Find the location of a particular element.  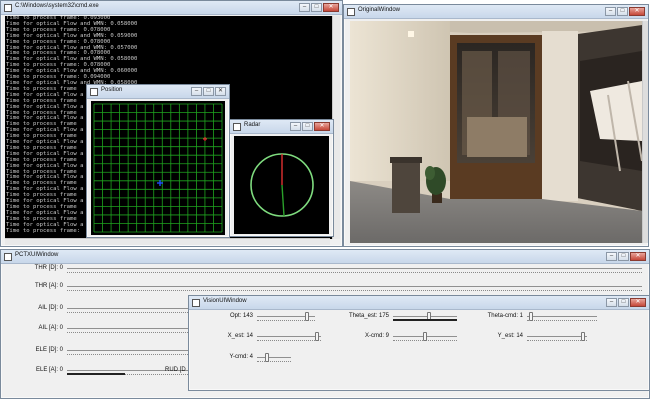

position-window: Position – □ ✕ is located at coordinates (158, 161).